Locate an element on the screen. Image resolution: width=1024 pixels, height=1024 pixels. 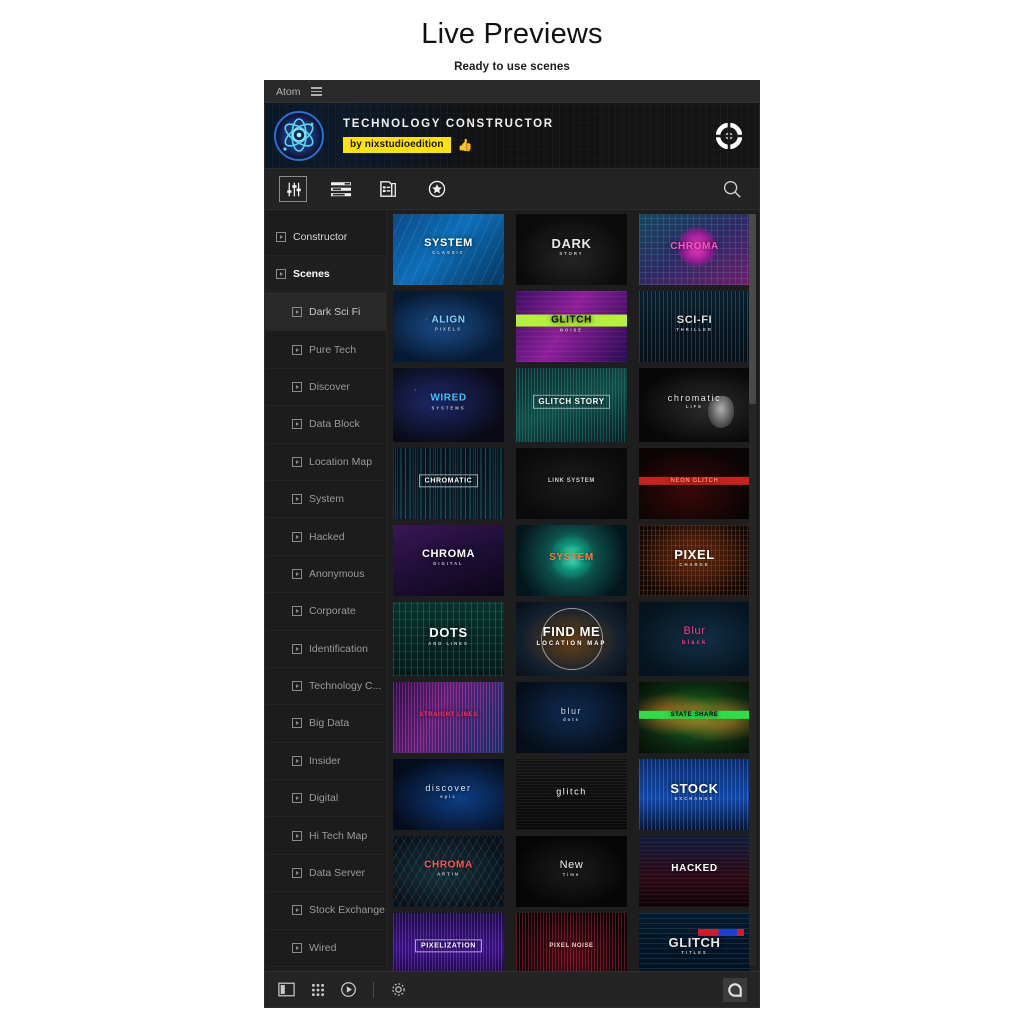
sidebar-item-identification: Identification is located at coordinates (325, 649).